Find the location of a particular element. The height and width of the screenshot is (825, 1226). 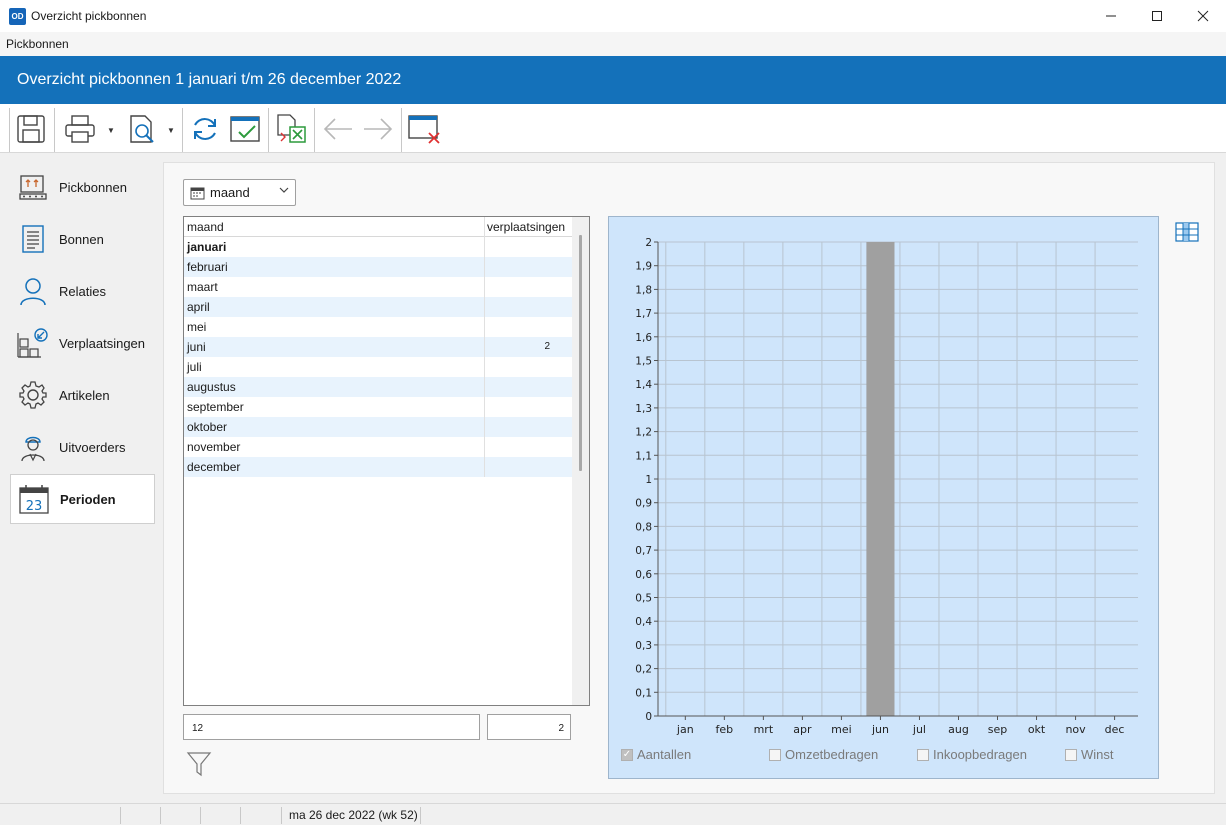

print-button is located at coordinates (80, 129).